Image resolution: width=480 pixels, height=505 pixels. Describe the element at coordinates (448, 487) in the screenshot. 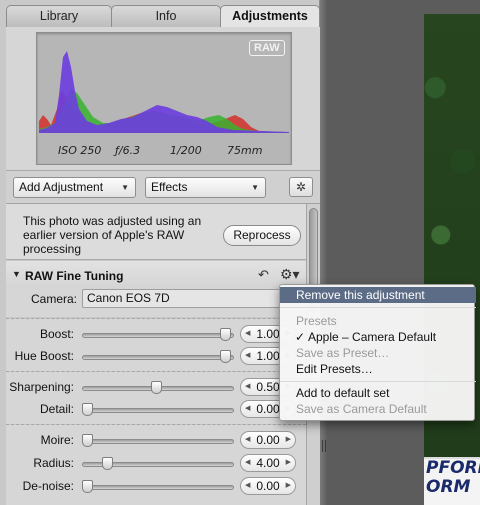

I see `photo-sign-line2: ORM` at that location.